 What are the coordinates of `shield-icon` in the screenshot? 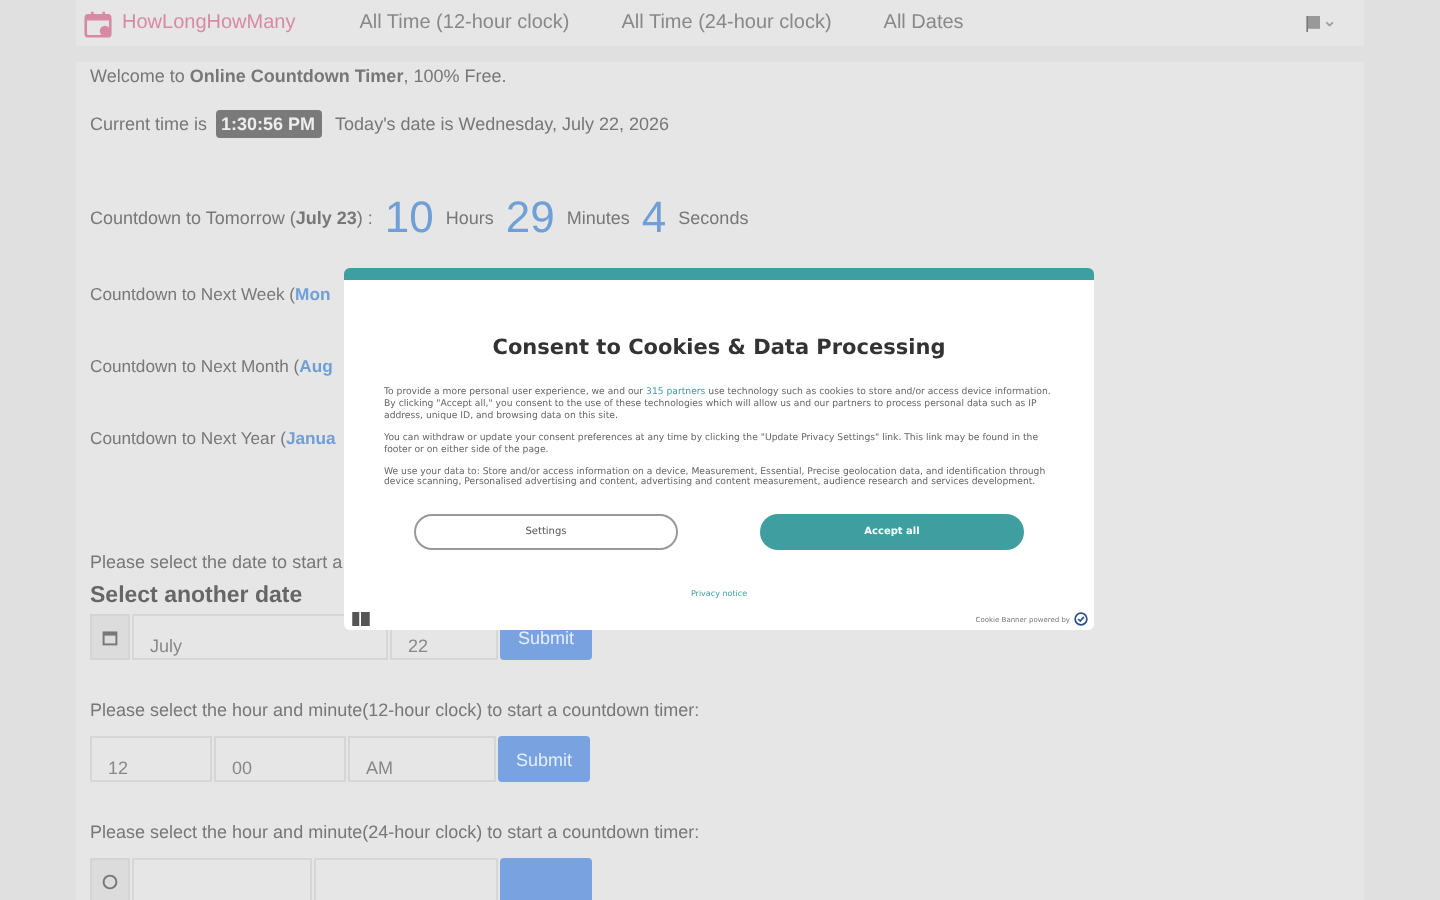 It's located at (1081, 619).